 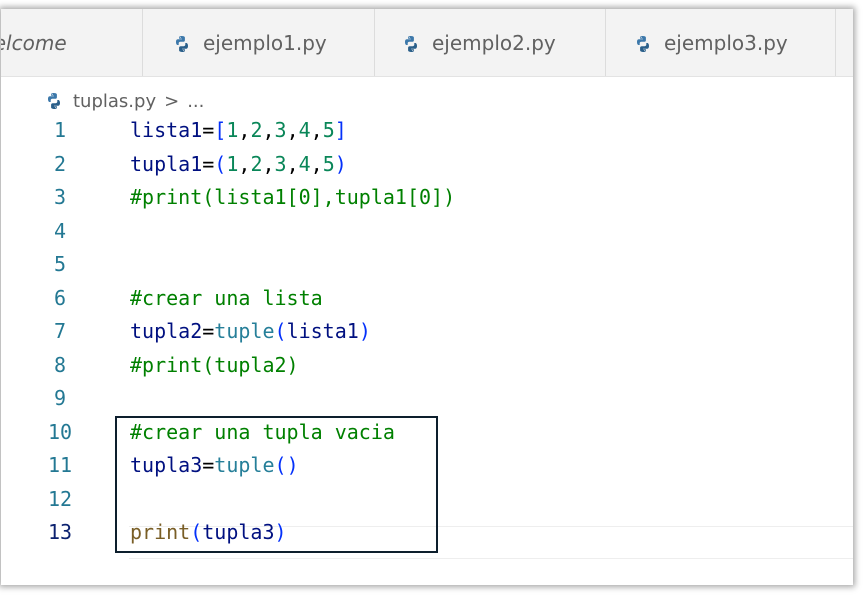 I want to click on tab-ejemplo3: ejemplo3.py, so click(x=721, y=42).